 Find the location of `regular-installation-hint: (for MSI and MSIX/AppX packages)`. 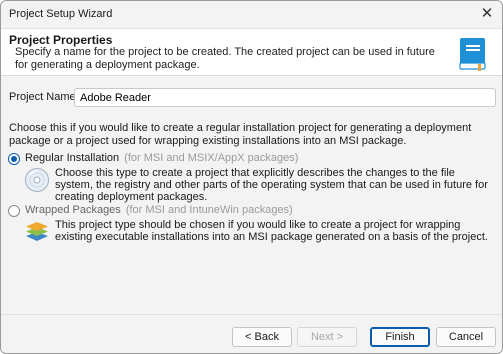

regular-installation-hint: (for MSI and MSIX/AppX packages) is located at coordinates (211, 158).